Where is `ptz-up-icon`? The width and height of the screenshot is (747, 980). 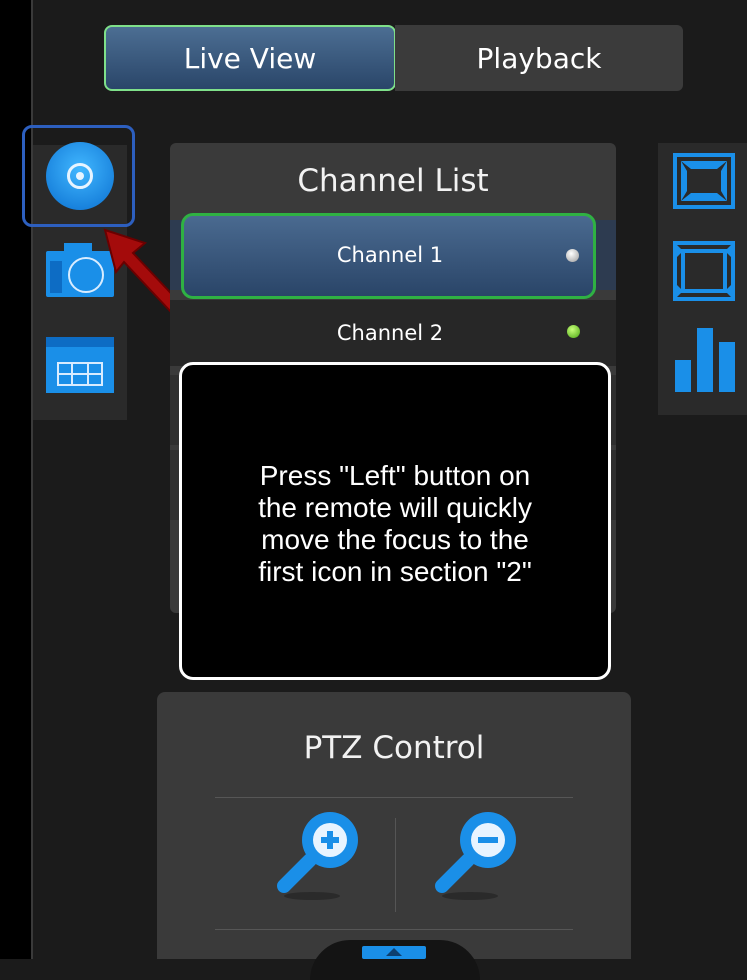
ptz-up-icon is located at coordinates (394, 950).